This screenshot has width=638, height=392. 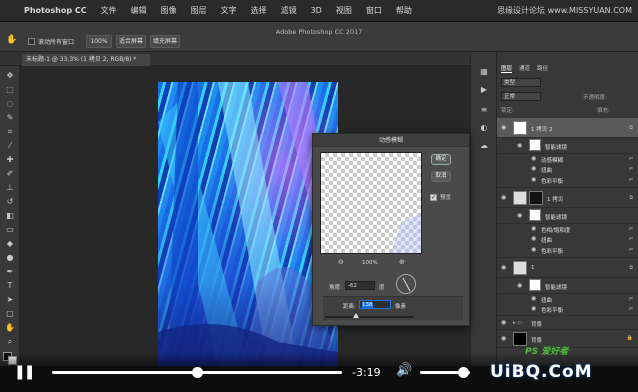 What do you see at coordinates (10, 132) in the screenshot?
I see `crop-tool-icon: ⌗` at bounding box center [10, 132].